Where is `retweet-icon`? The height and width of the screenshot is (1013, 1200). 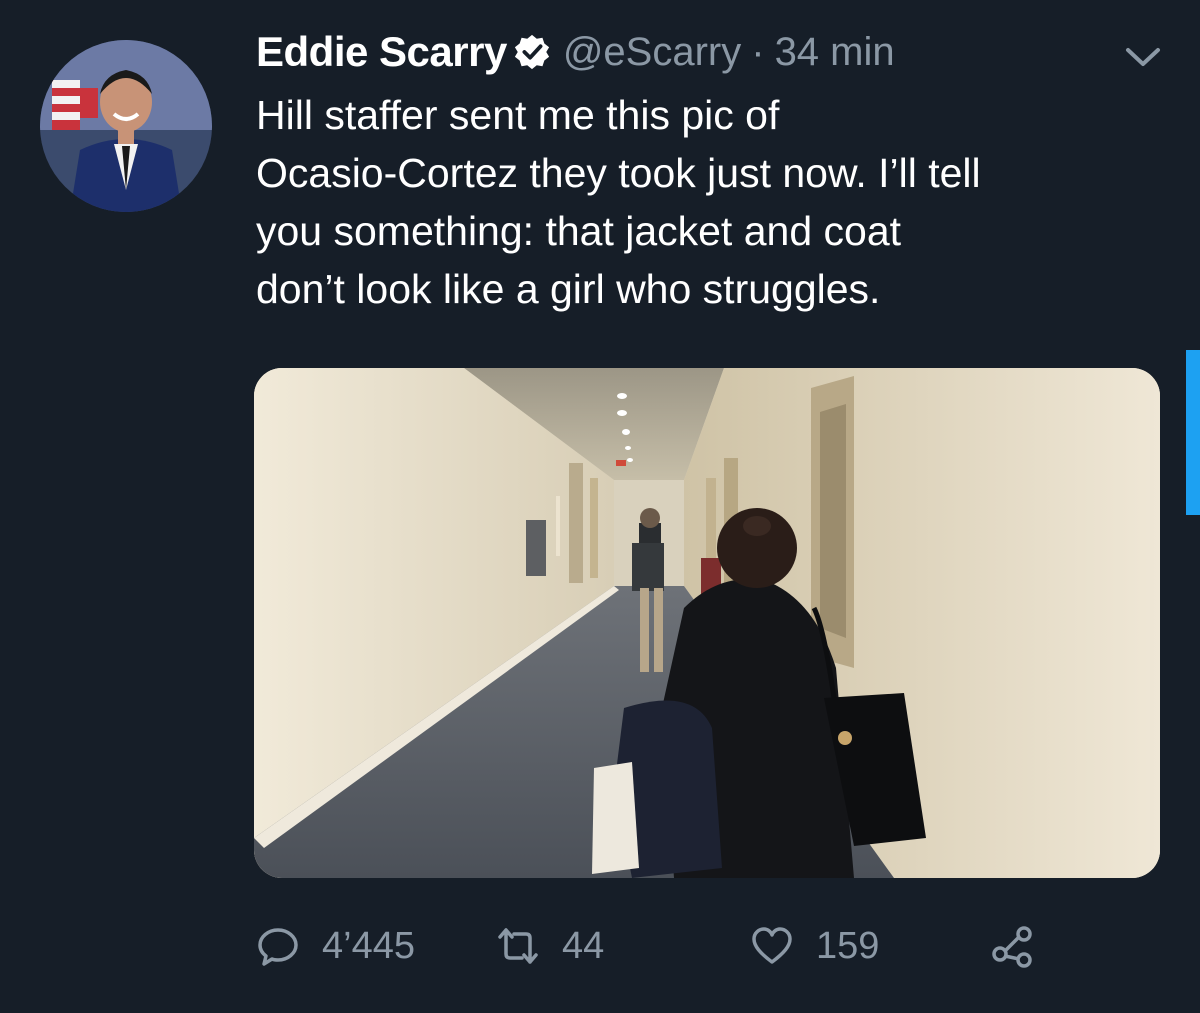 retweet-icon is located at coordinates (518, 946).